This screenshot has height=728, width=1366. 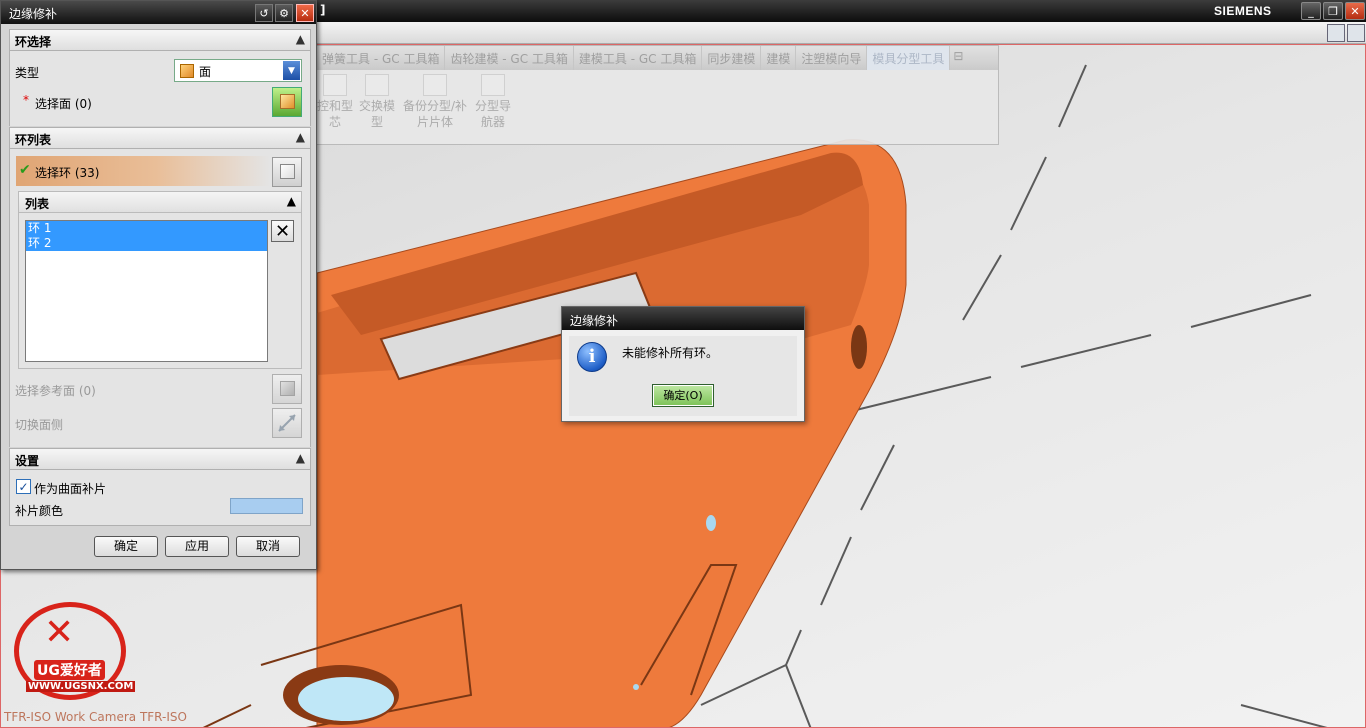 I want to click on type-dropdown-value: 面, so click(x=205, y=72).